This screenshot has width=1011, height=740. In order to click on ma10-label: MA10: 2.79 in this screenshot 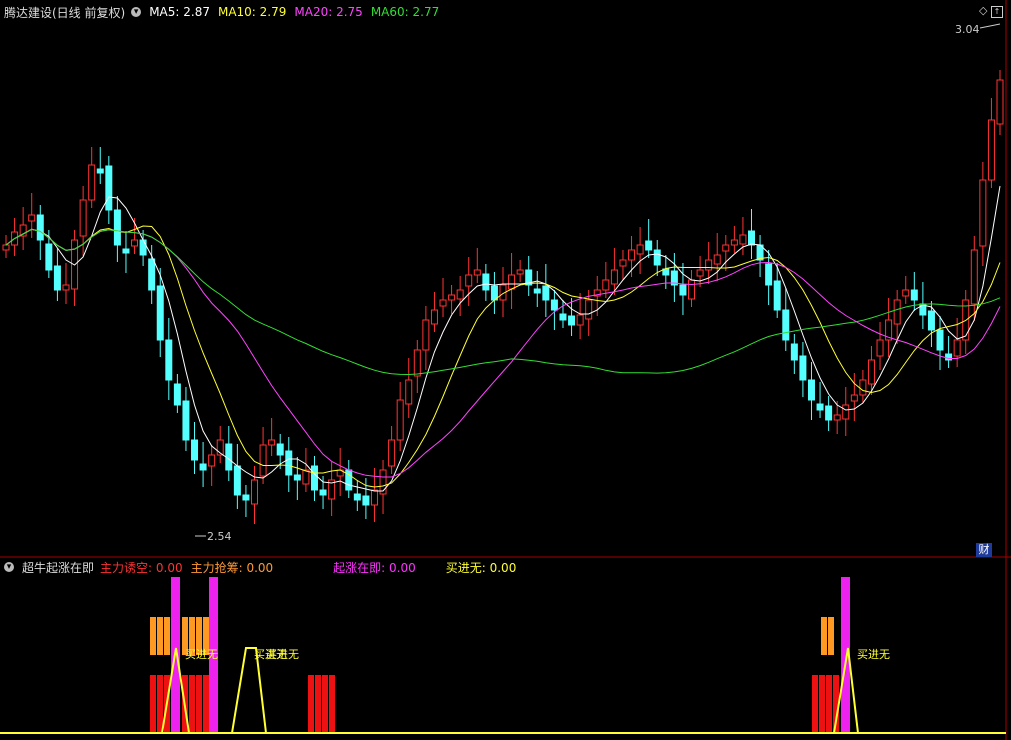, I will do `click(252, 12)`.